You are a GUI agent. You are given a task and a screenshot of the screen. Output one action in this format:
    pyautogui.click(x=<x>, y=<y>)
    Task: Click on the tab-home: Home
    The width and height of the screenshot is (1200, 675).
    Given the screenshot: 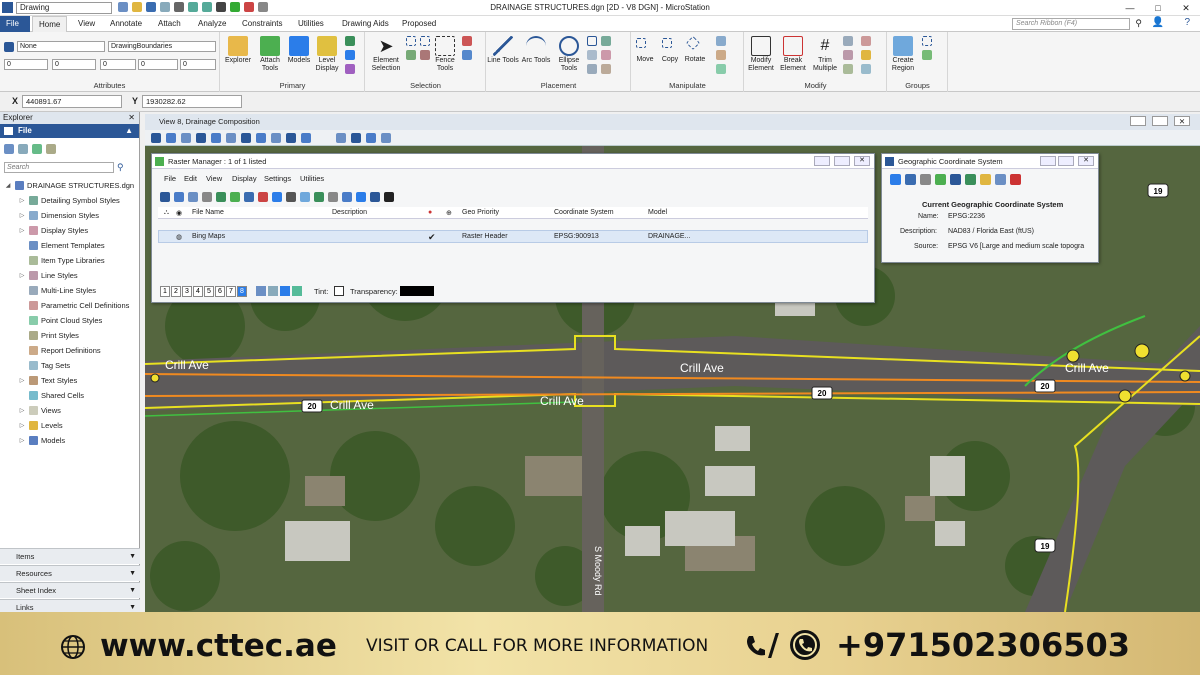 What is the action you would take?
    pyautogui.click(x=50, y=24)
    